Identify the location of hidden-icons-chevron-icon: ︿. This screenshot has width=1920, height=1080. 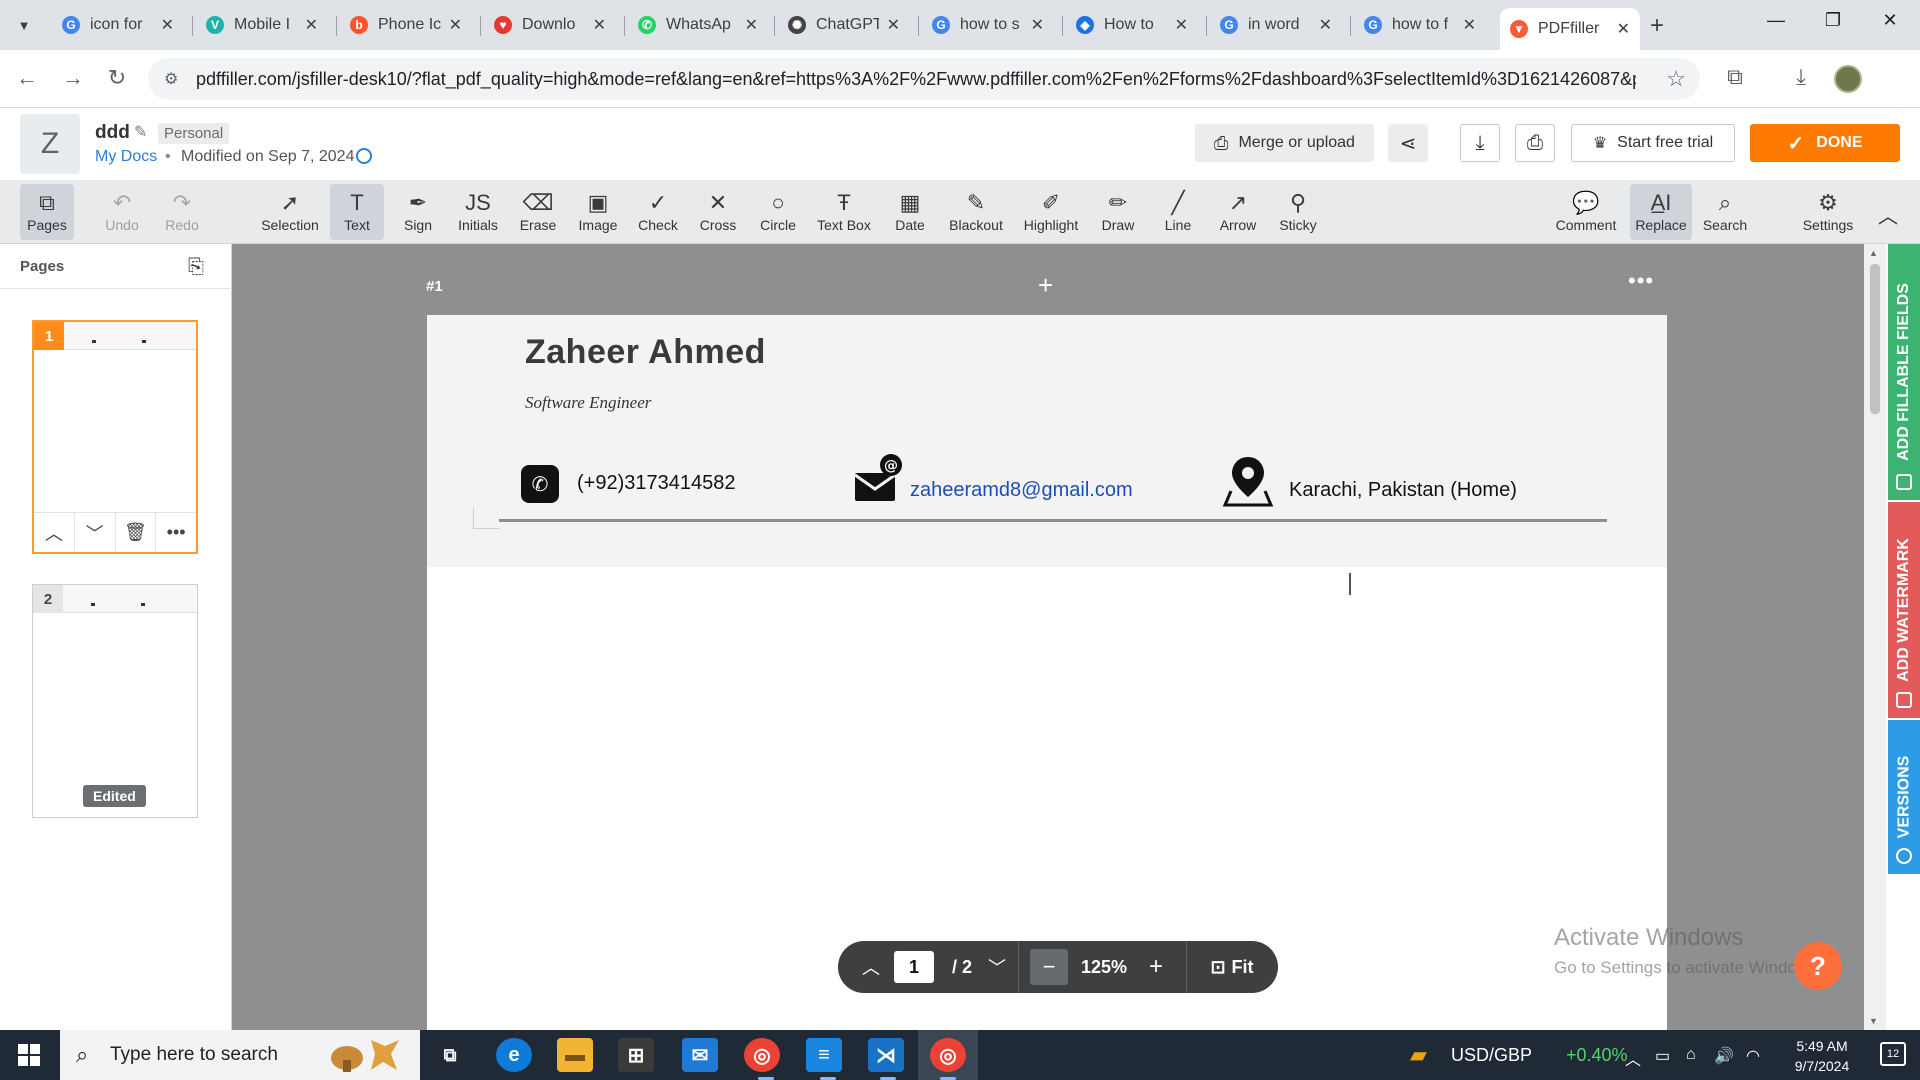
(1633, 1058).